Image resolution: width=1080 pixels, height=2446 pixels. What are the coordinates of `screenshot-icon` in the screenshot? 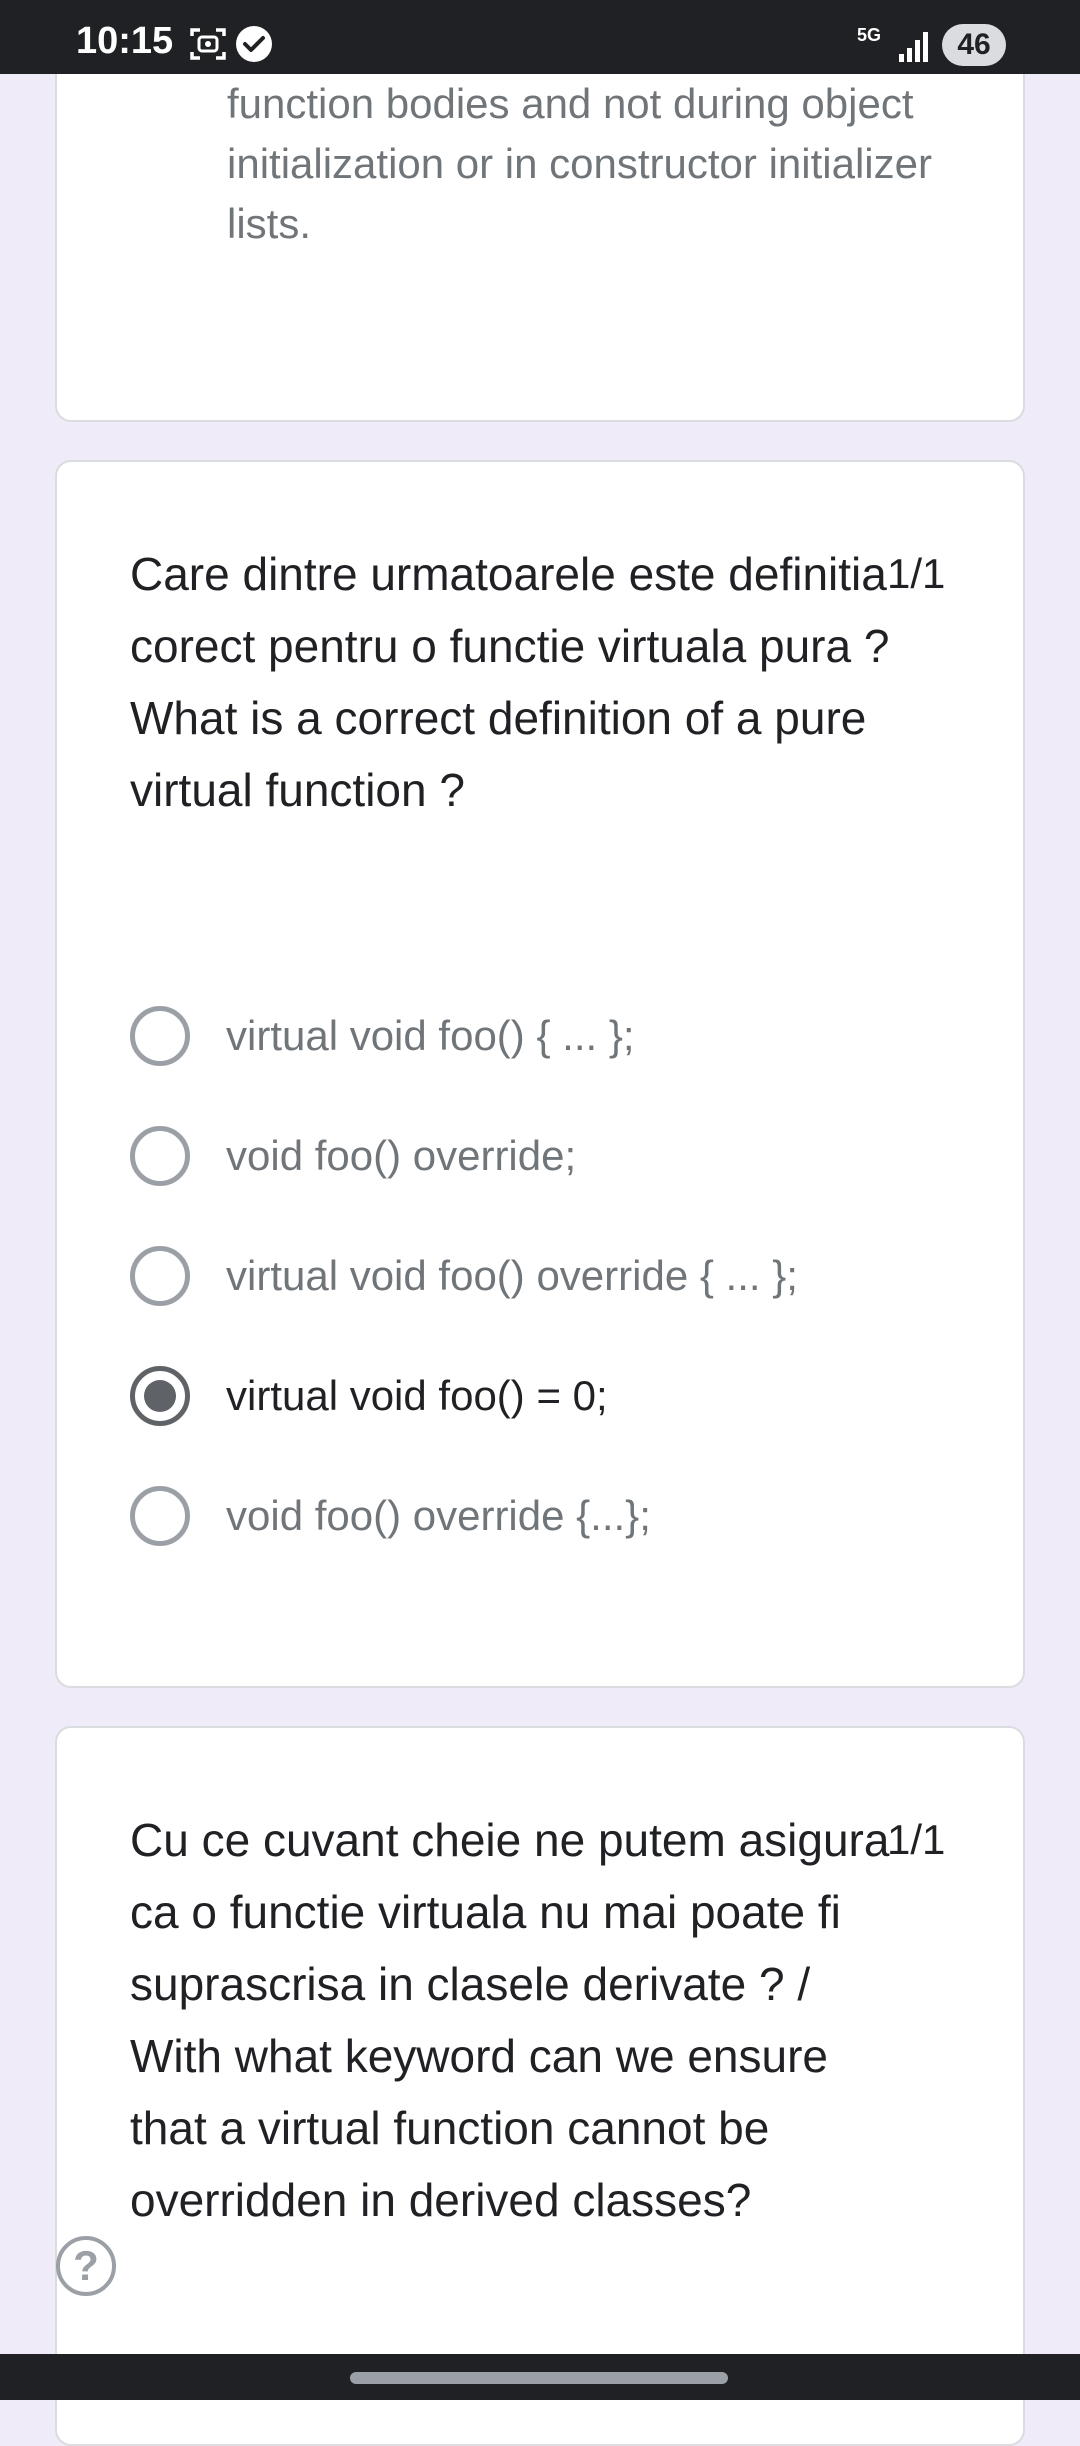 It's located at (208, 46).